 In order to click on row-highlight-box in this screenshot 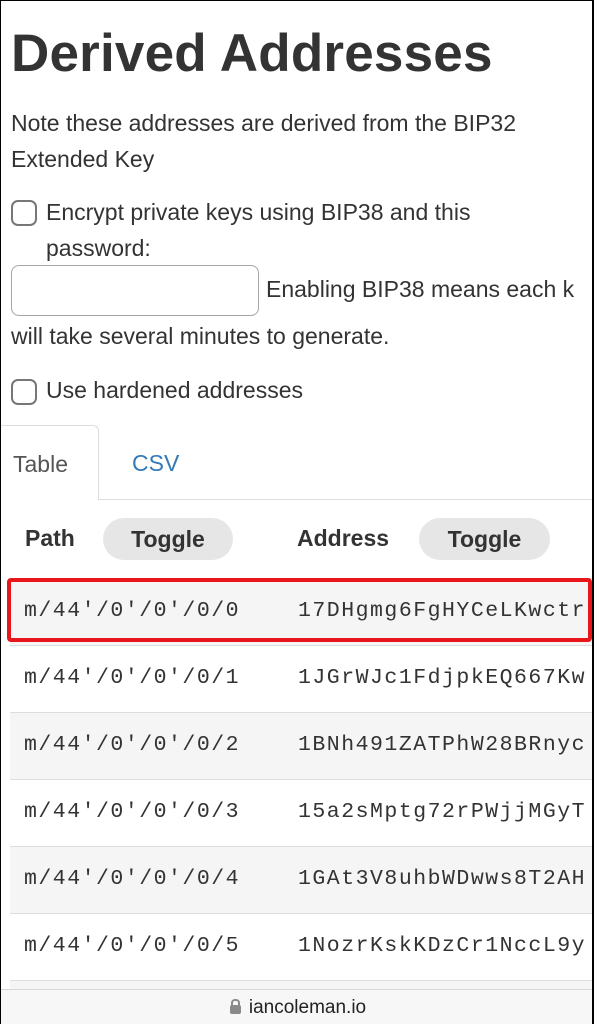, I will do `click(299, 610)`.